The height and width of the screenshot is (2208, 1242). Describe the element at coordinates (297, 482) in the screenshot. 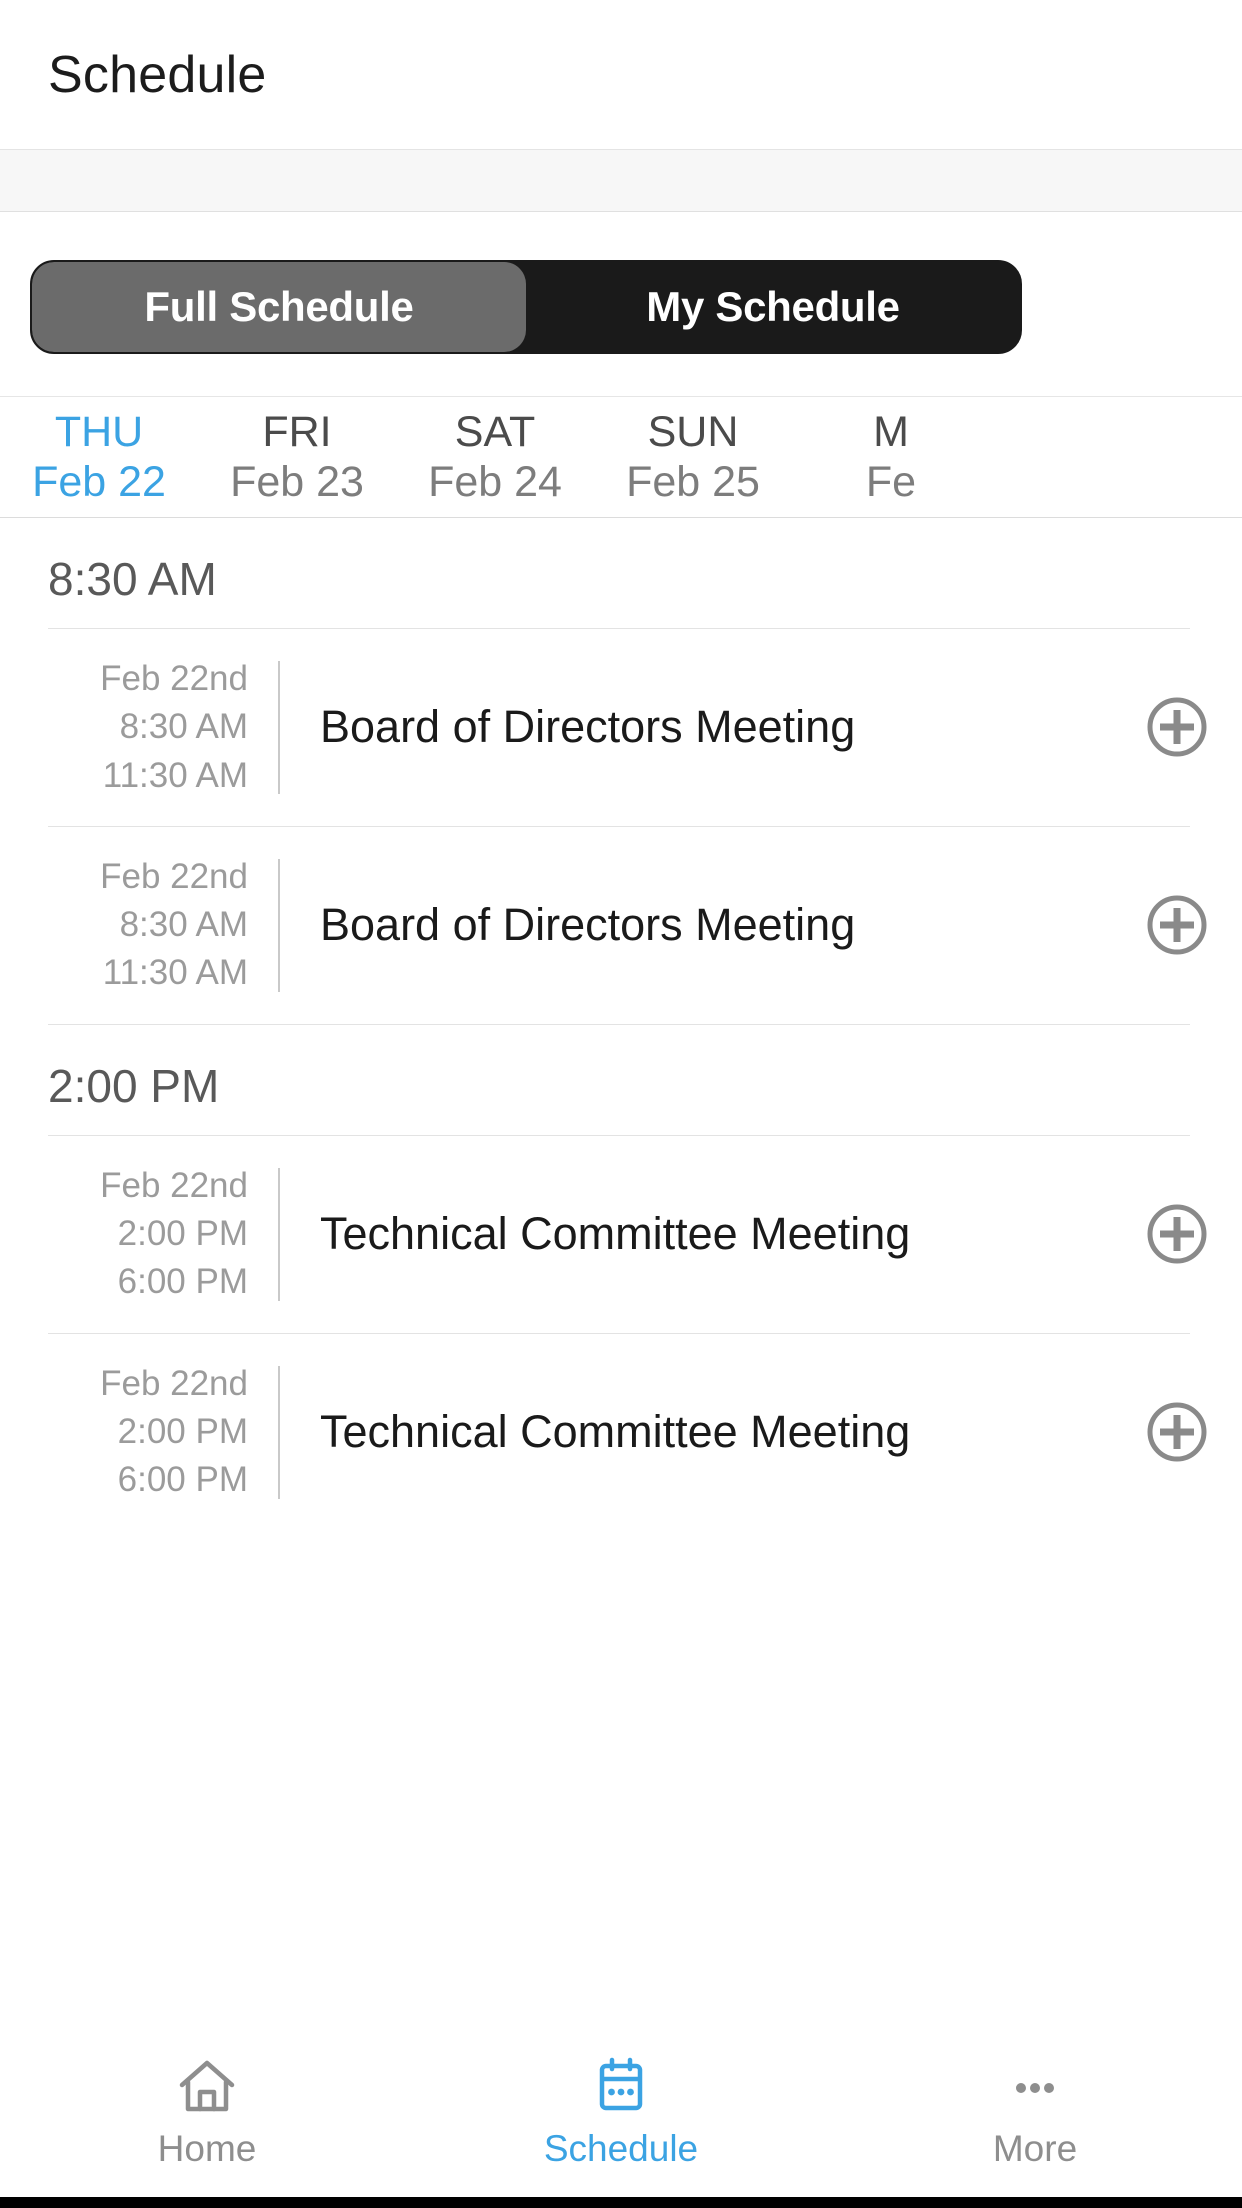

I see `date-tab-date: Feb 23` at that location.